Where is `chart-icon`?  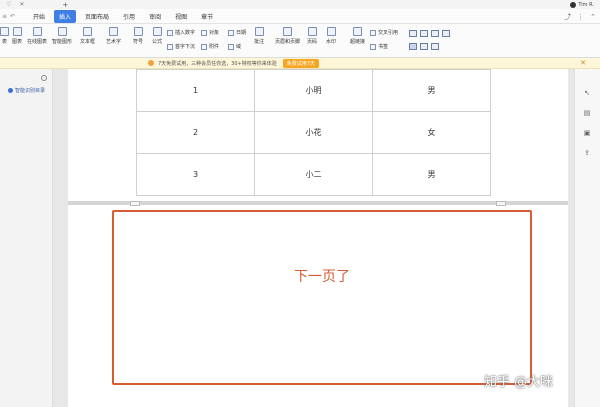
chart-icon is located at coordinates (17, 31).